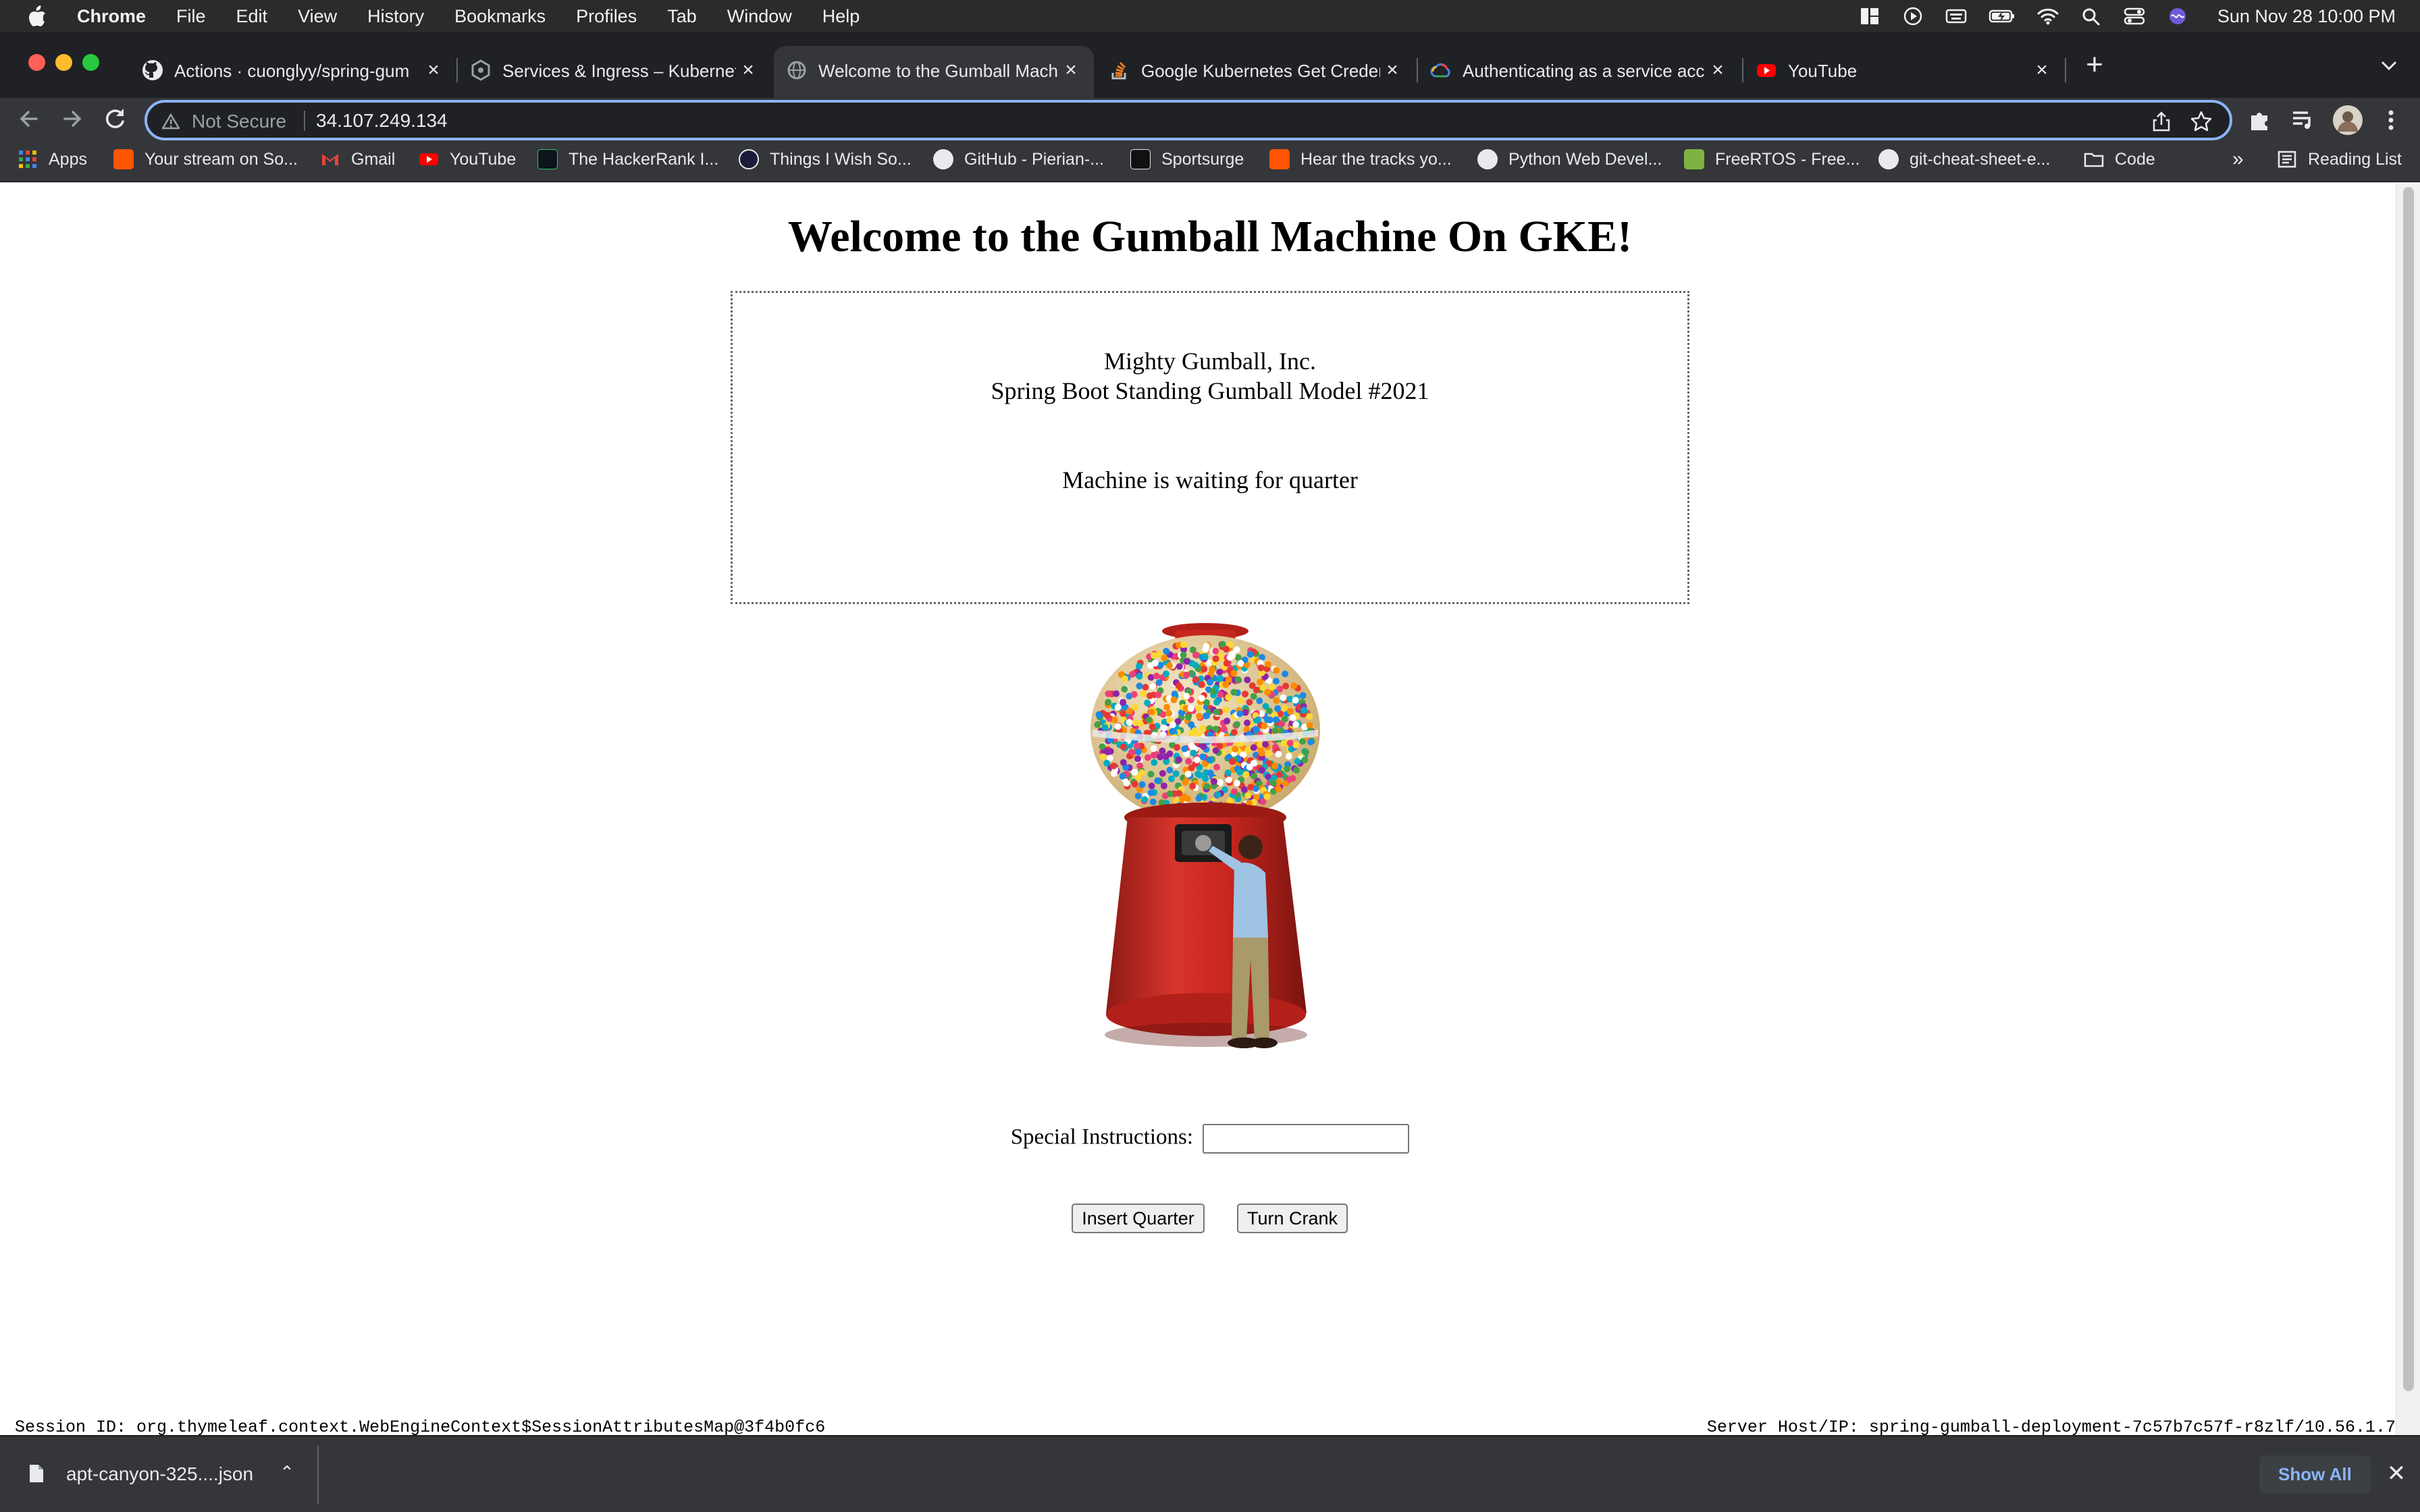  What do you see at coordinates (480, 70) in the screenshot?
I see `gke-icon` at bounding box center [480, 70].